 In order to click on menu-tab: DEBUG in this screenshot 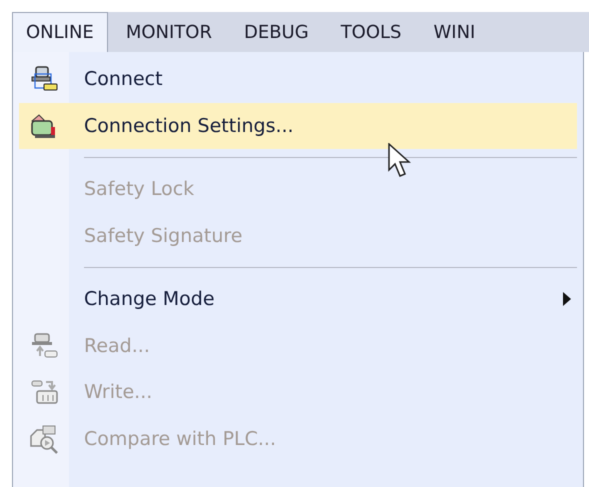, I will do `click(276, 32)`.